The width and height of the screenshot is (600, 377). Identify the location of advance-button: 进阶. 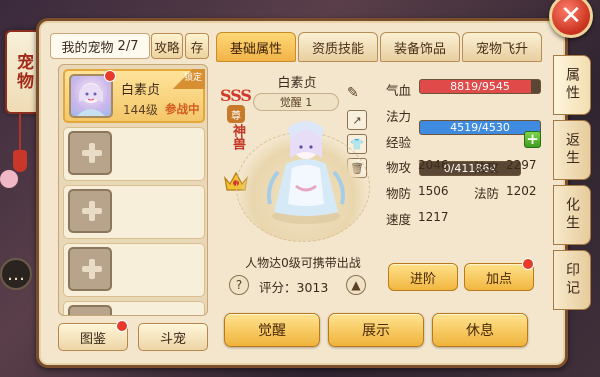
(423, 277).